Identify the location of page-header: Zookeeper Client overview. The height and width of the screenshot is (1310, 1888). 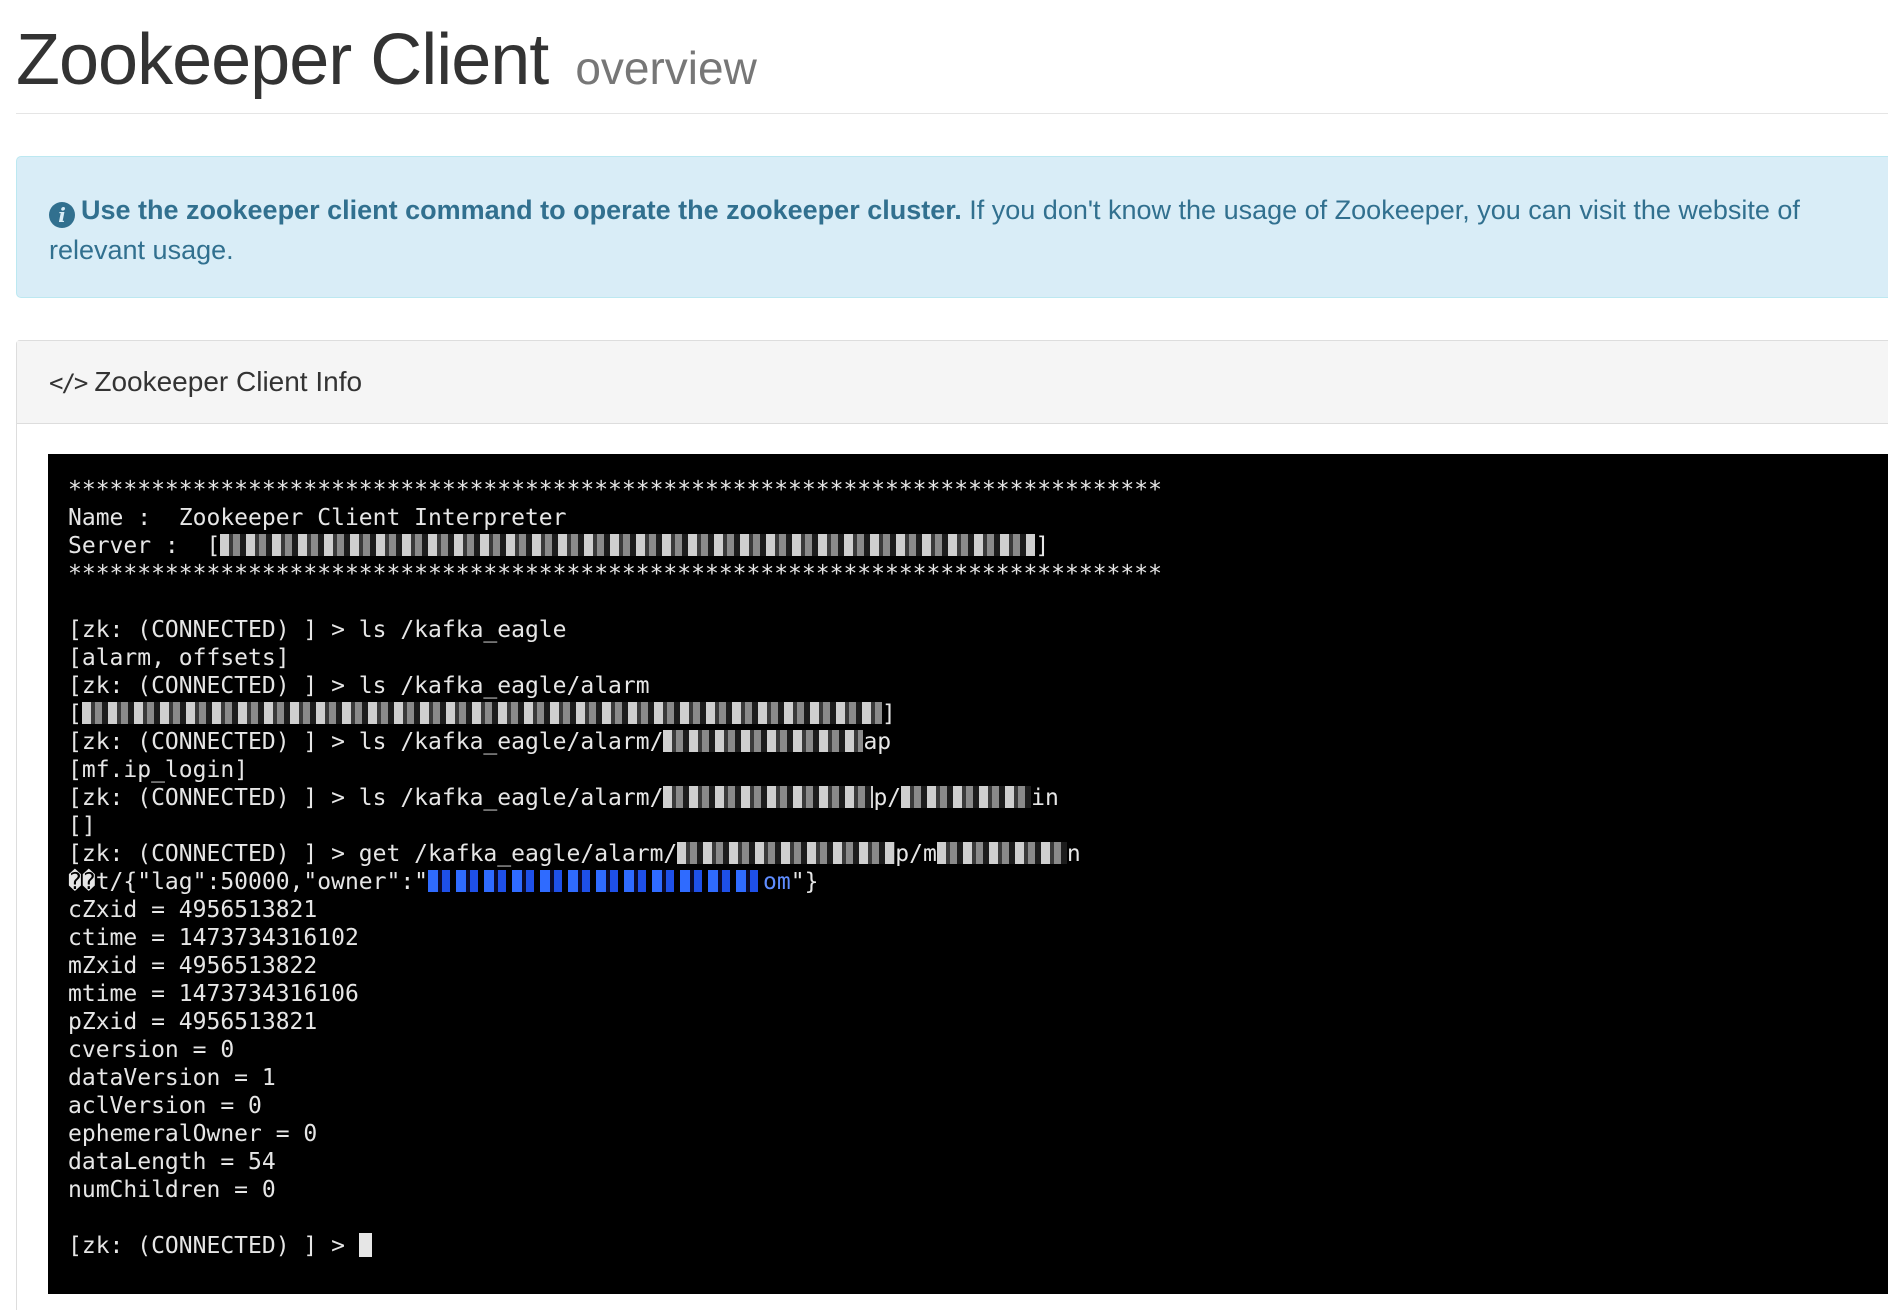
(952, 57).